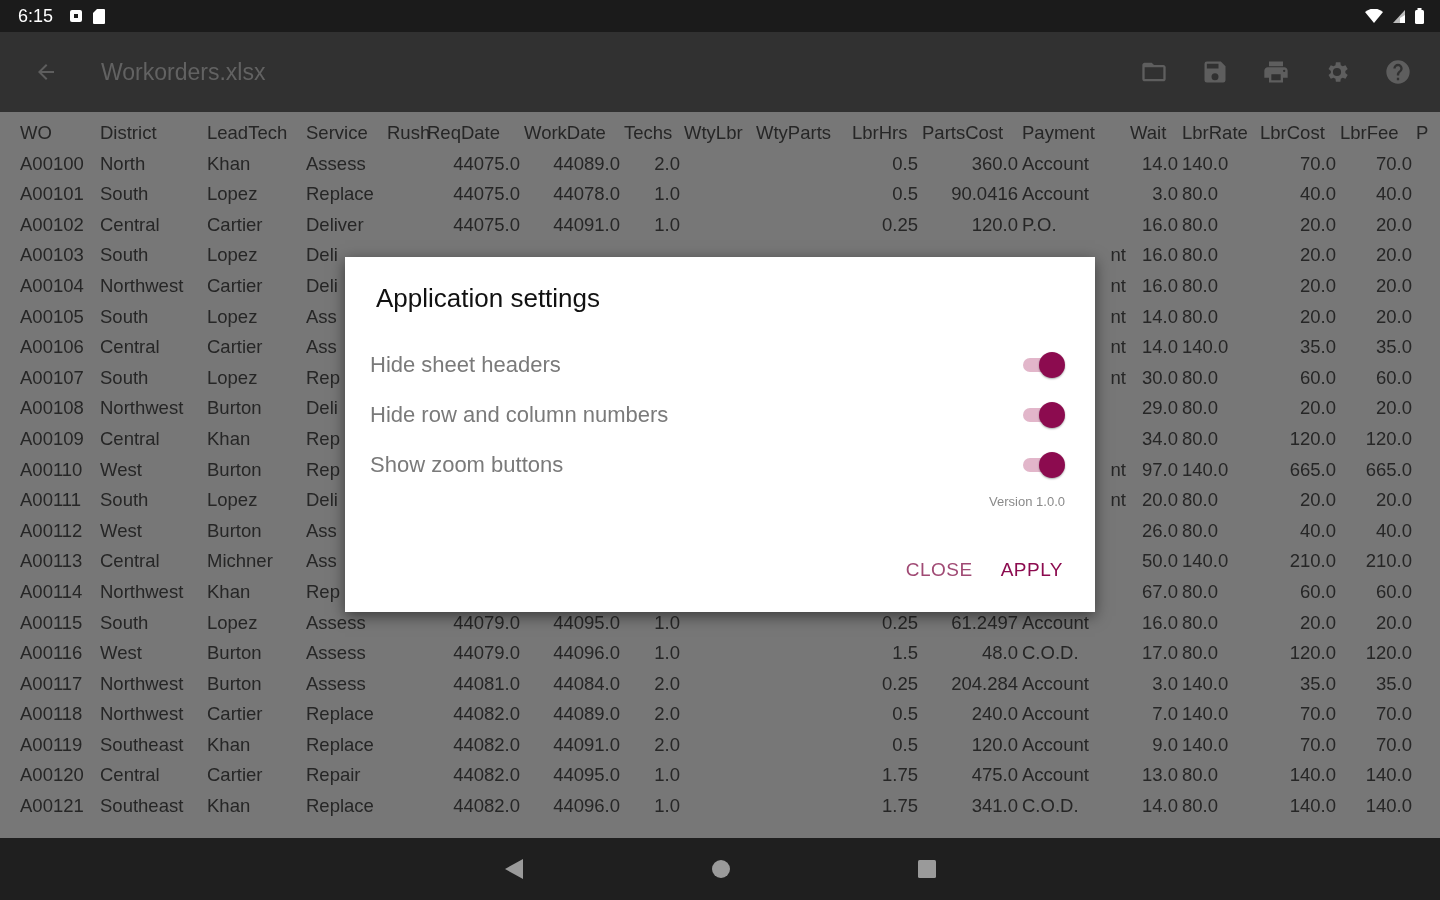 Image resolution: width=1440 pixels, height=900 pixels. I want to click on table-cell-text: 44079.0, so click(486, 622).